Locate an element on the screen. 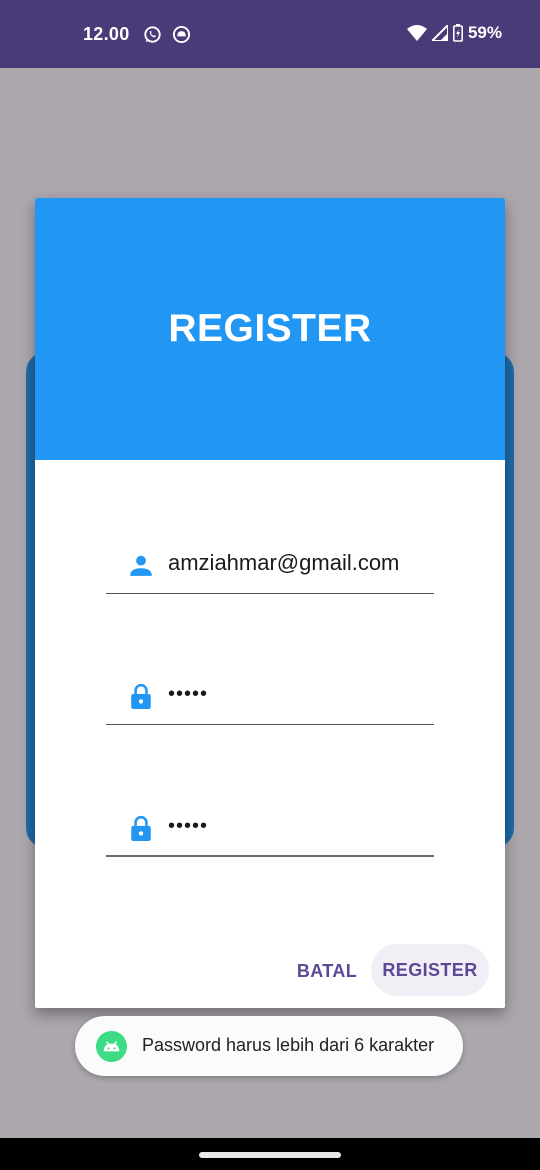  navigation-bar is located at coordinates (270, 1154).